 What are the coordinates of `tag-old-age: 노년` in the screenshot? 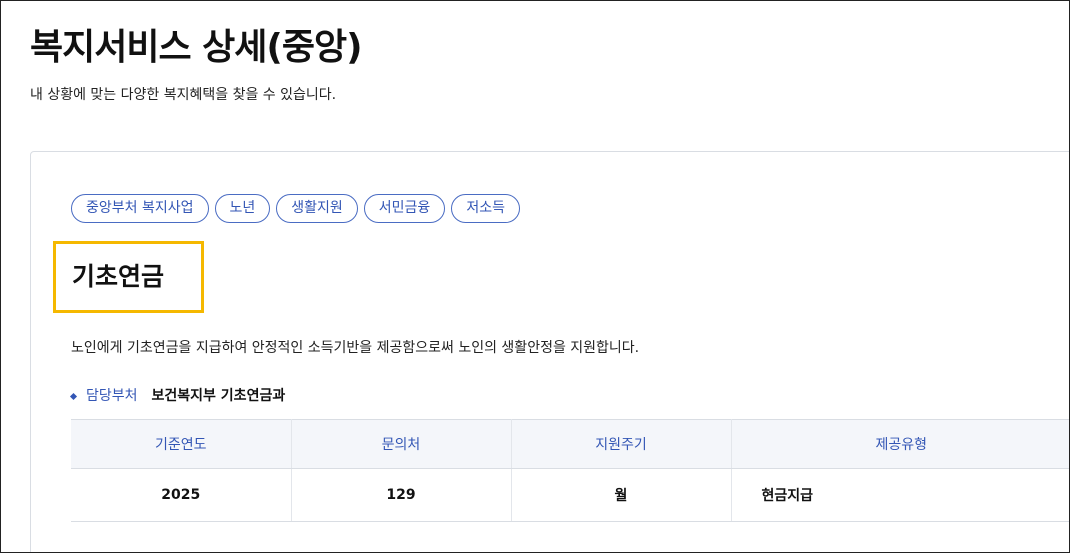 It's located at (242, 208).